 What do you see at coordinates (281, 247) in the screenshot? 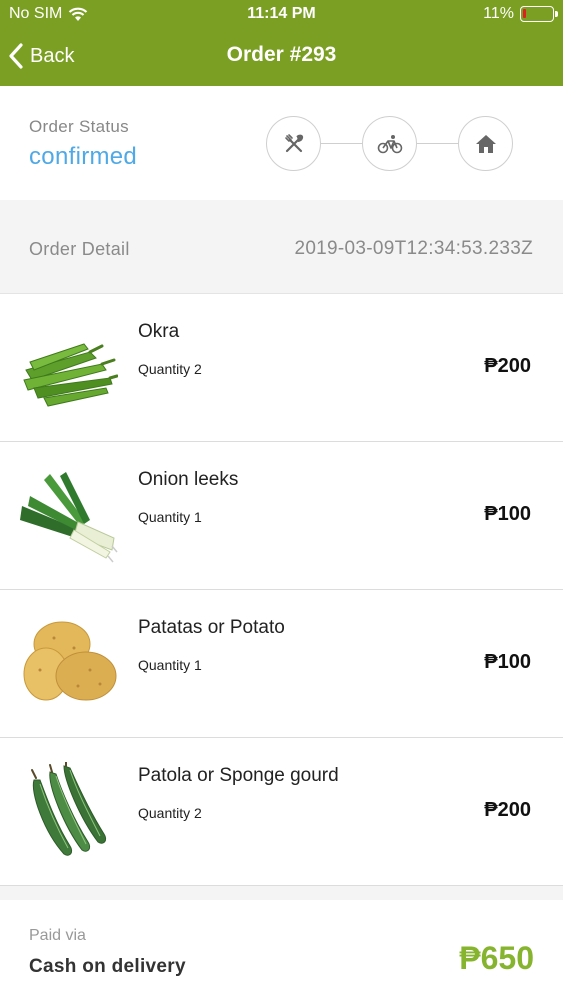
I see `order-detail-header: Order Detail 2019-03-09T12:34:53.233Z` at bounding box center [281, 247].